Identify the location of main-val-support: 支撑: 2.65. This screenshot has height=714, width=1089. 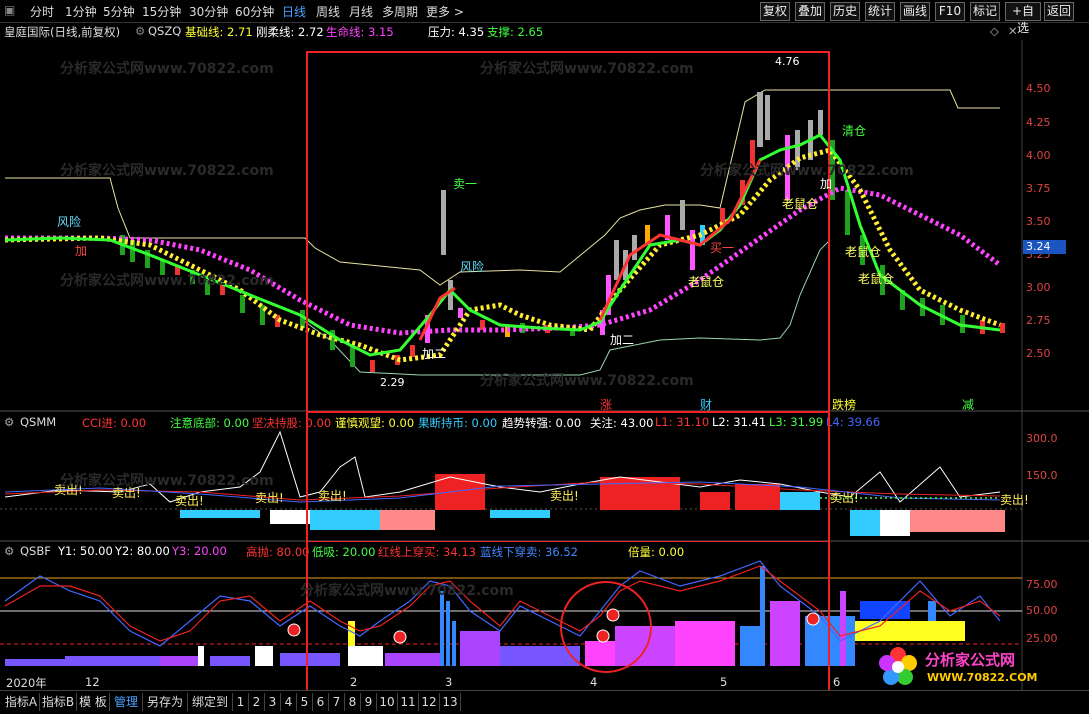
(515, 32).